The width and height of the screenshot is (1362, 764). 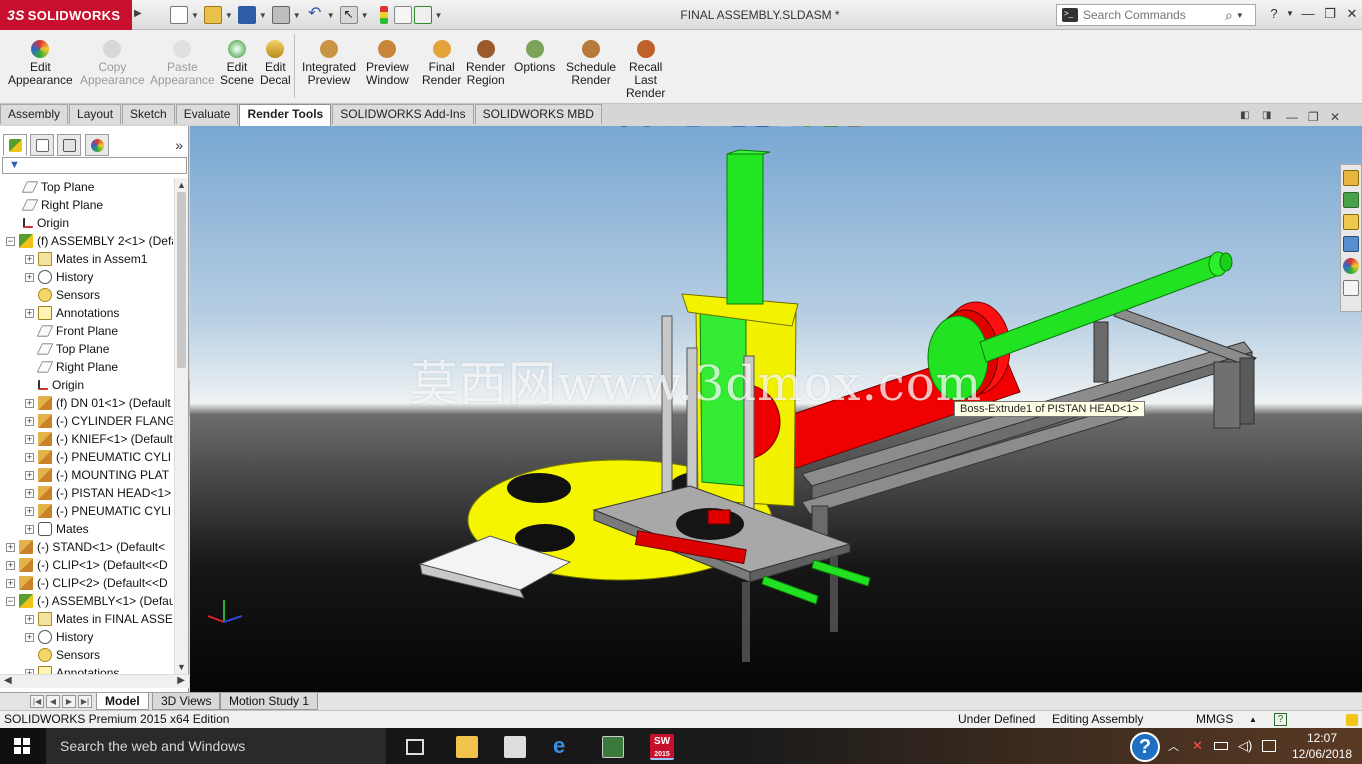 What do you see at coordinates (98, 493) in the screenshot?
I see `tree-item: + (-) PISTAN HEAD<1>` at bounding box center [98, 493].